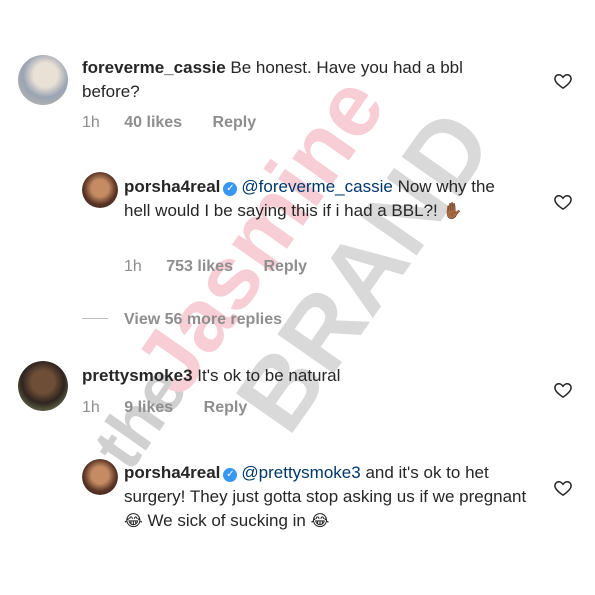  I want to click on comment-username: foreverme_cassie, so click(154, 67).